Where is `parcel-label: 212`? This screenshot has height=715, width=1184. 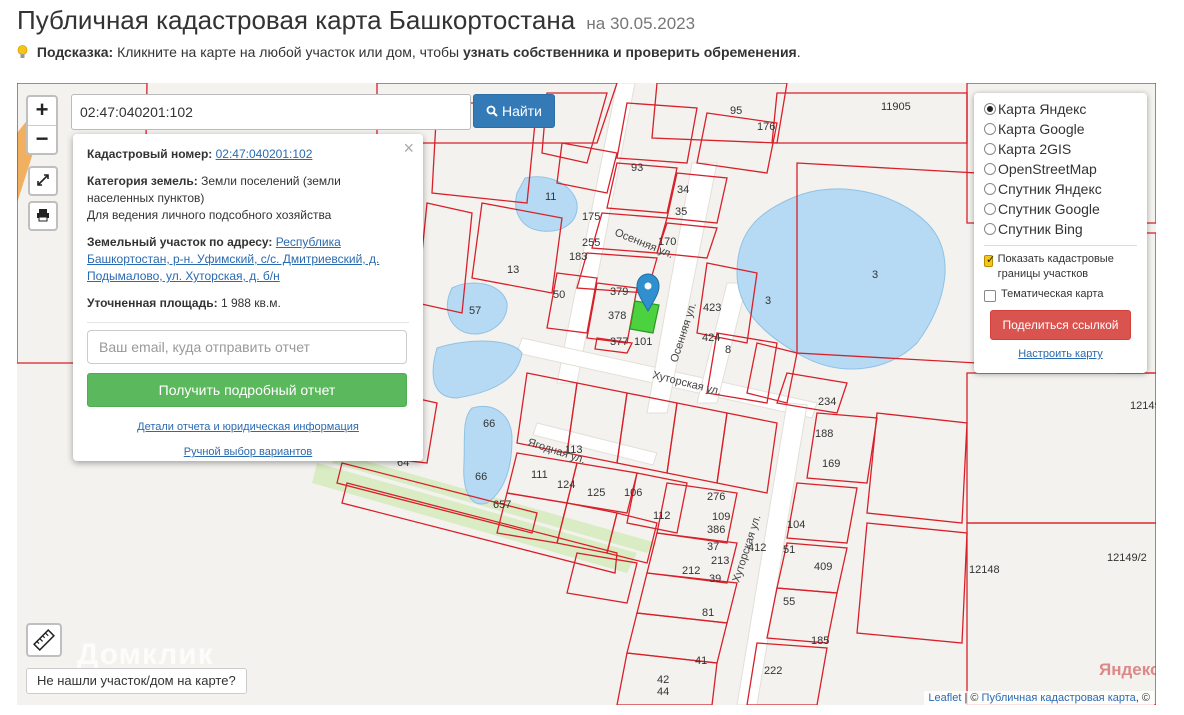 parcel-label: 212 is located at coordinates (691, 571).